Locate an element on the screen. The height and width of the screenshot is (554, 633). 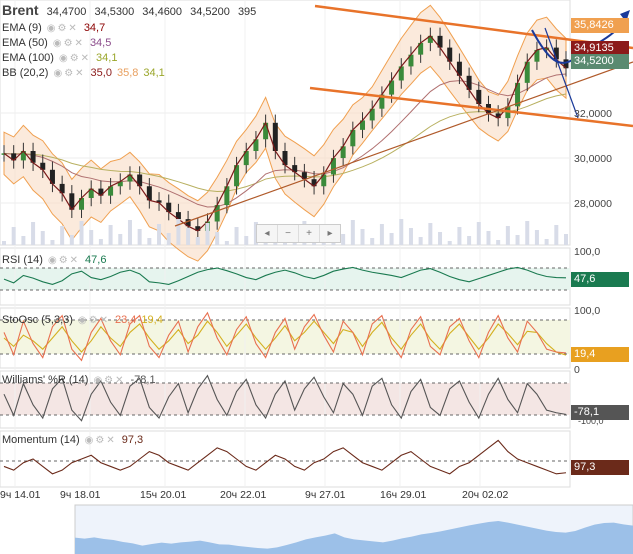
scroll-right-button: ▸ is located at coordinates (330, 233).